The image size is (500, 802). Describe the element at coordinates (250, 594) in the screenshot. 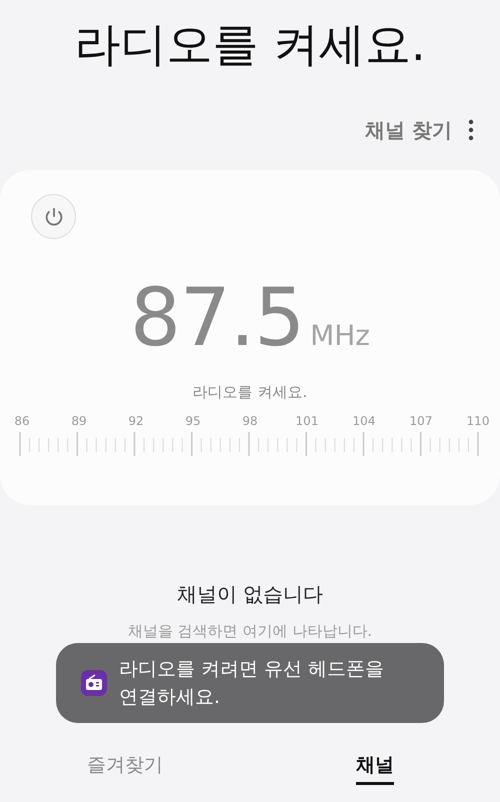

I see `empty-title: 채널이 없습니다` at that location.